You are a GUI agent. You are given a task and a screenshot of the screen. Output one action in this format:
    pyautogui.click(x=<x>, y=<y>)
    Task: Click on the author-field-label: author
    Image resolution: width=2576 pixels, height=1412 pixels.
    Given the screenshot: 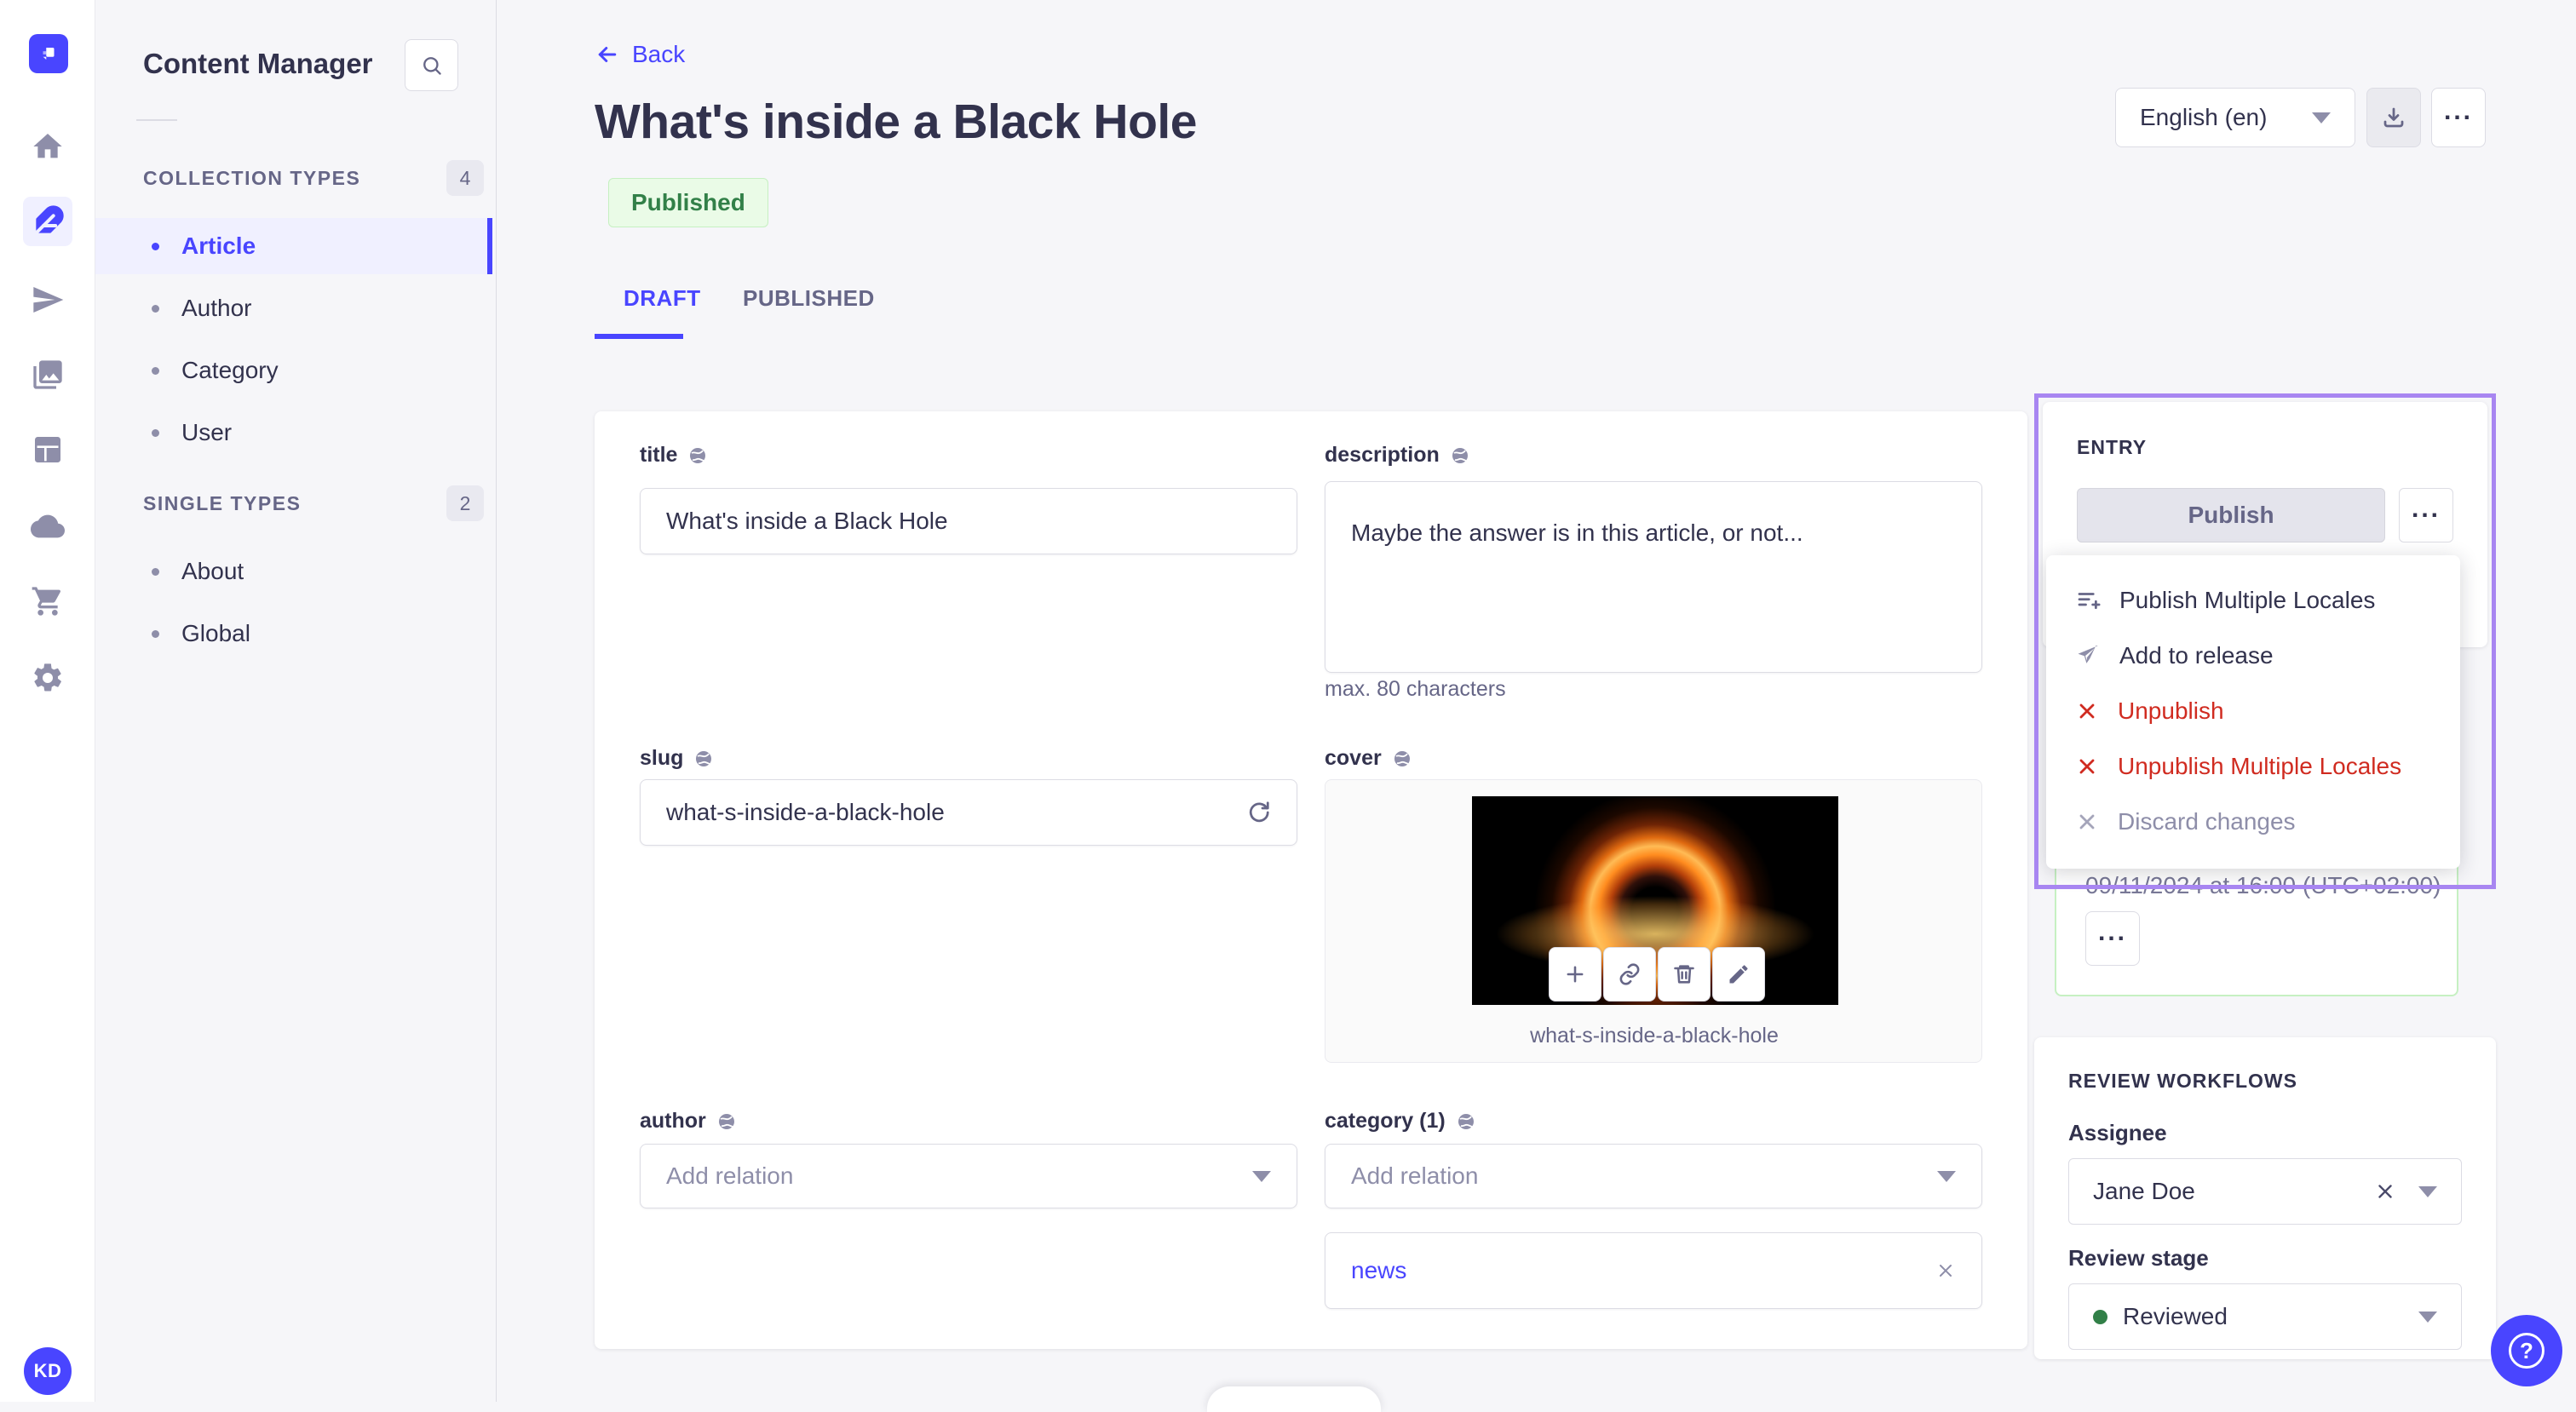 What is the action you would take?
    pyautogui.click(x=689, y=1121)
    